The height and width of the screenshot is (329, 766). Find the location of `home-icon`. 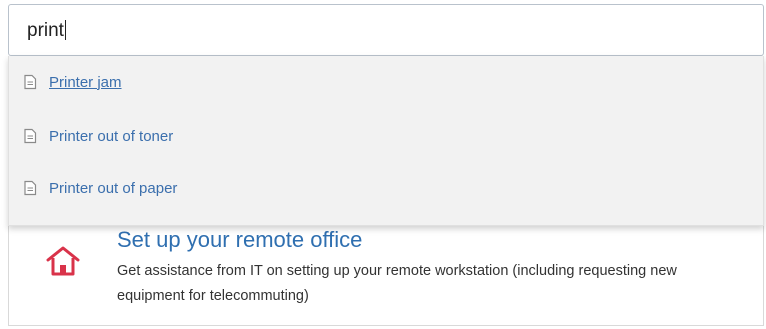

home-icon is located at coordinates (63, 261).